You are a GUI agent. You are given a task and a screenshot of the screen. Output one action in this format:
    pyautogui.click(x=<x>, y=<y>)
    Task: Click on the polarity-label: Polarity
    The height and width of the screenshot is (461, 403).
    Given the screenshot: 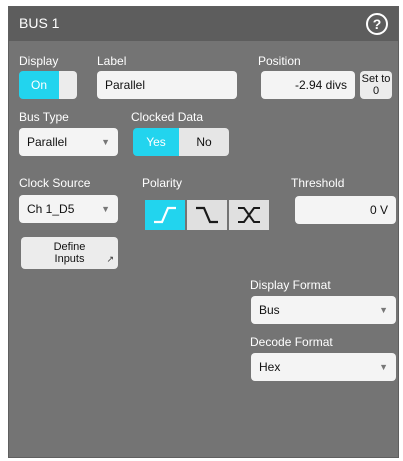 What is the action you would take?
    pyautogui.click(x=162, y=183)
    